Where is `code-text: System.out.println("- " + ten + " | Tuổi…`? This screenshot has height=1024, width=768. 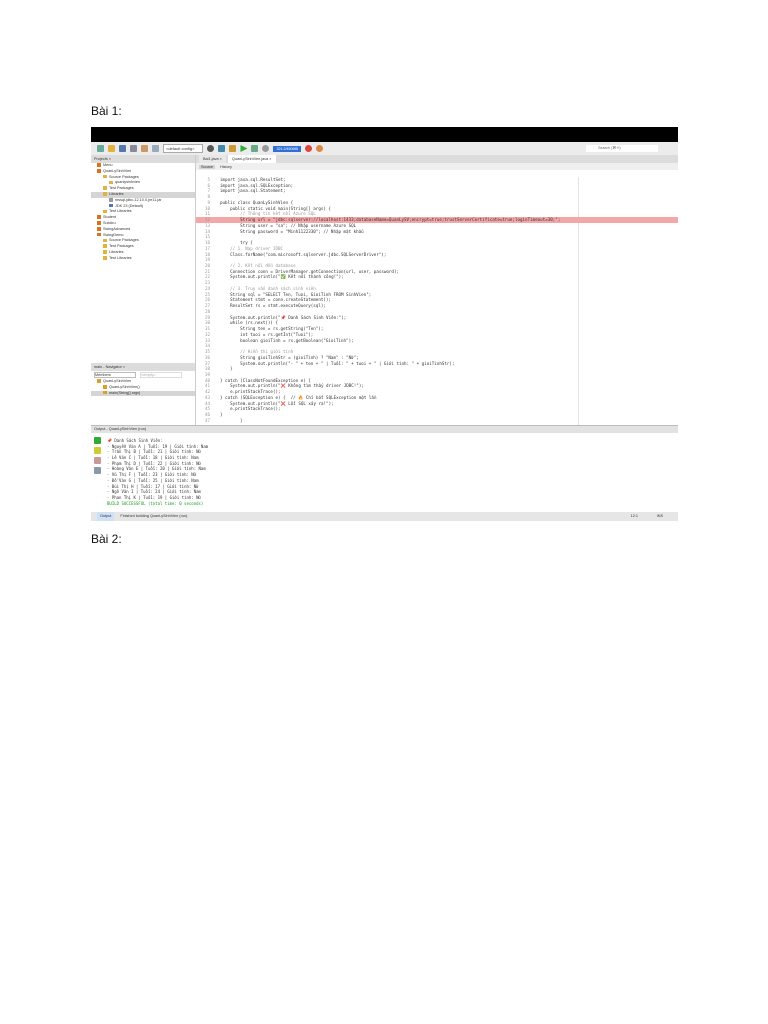 code-text: System.out.println("- " + ten + " | Tuổi… is located at coordinates (337, 363).